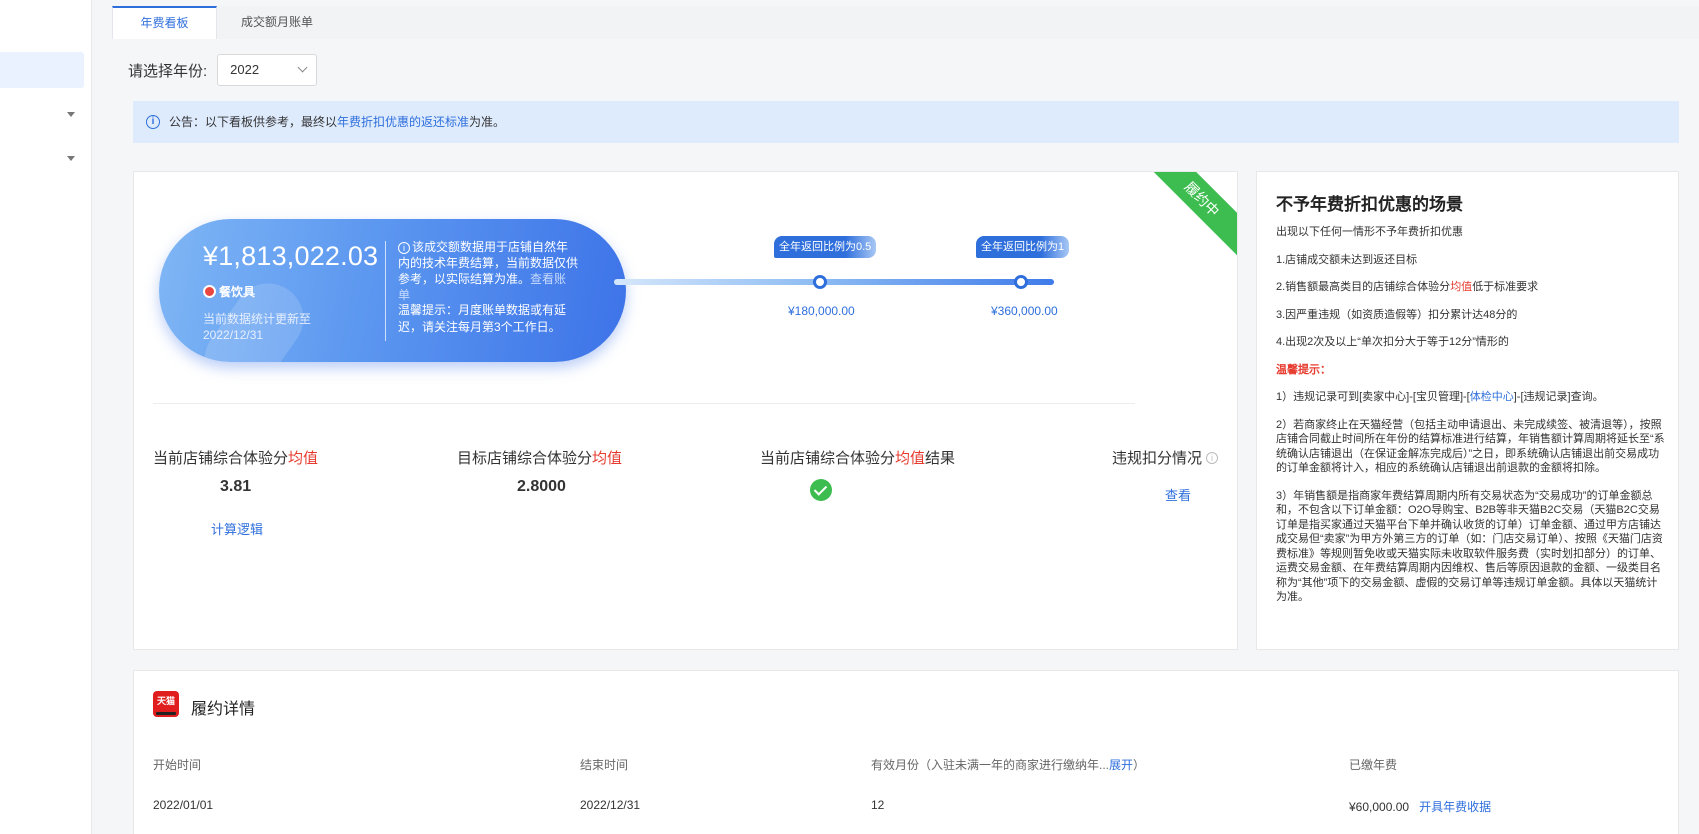  I want to click on rule-item: 2.销售额最高类目的店铺综合体验分均值低于标准要求, so click(1472, 287).